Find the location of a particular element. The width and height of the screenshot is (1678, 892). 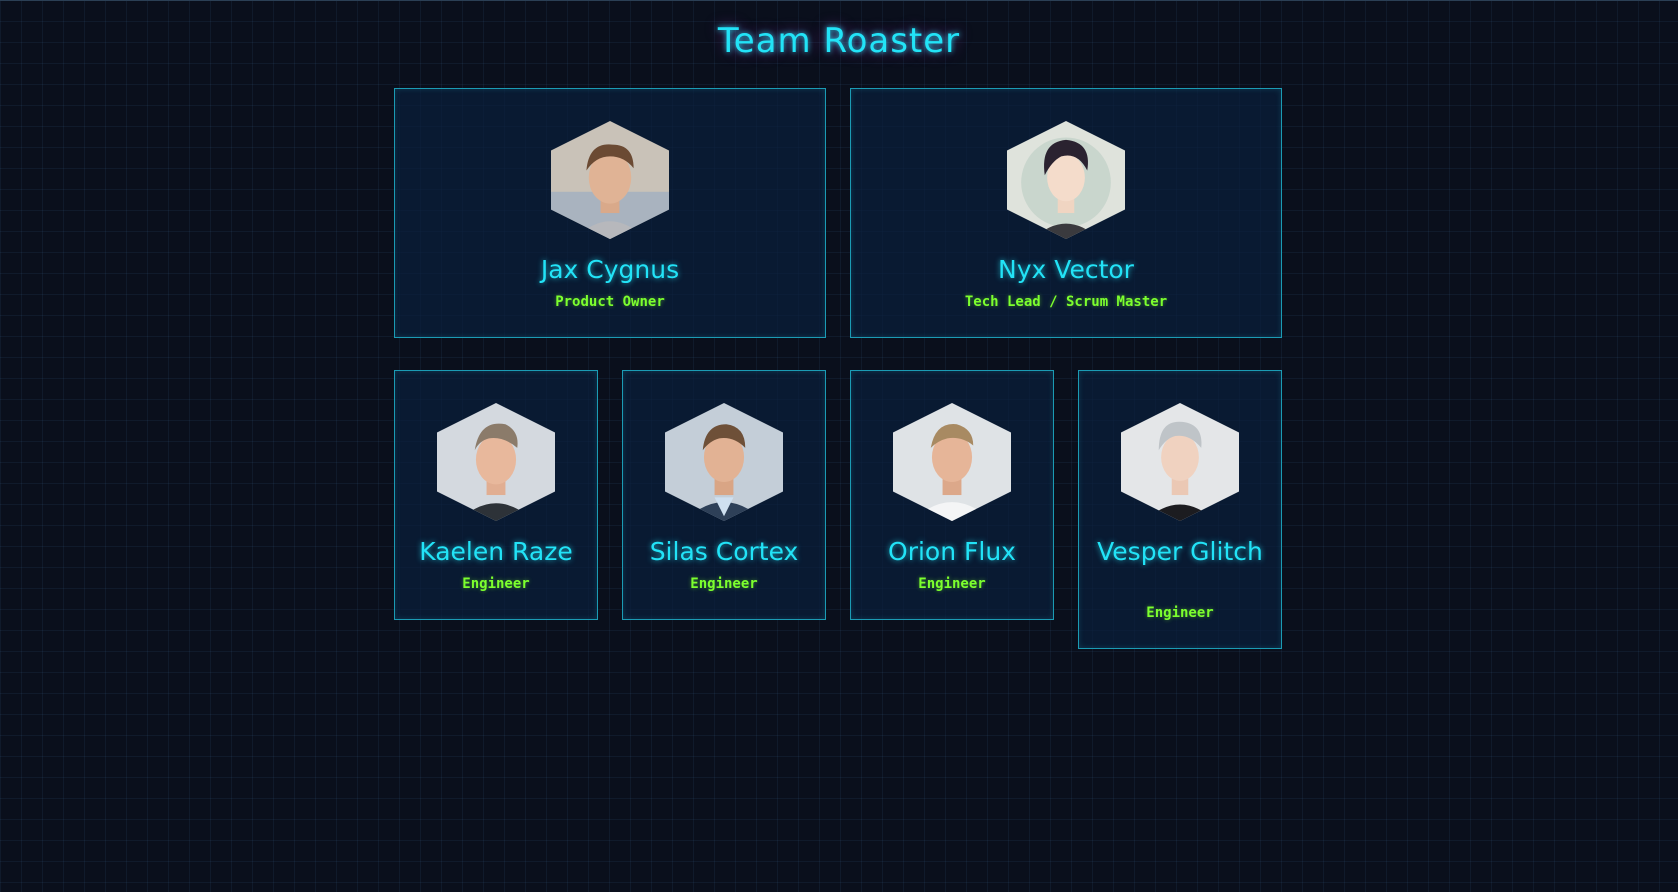

avatar-illustration-icon is located at coordinates (1066, 180).